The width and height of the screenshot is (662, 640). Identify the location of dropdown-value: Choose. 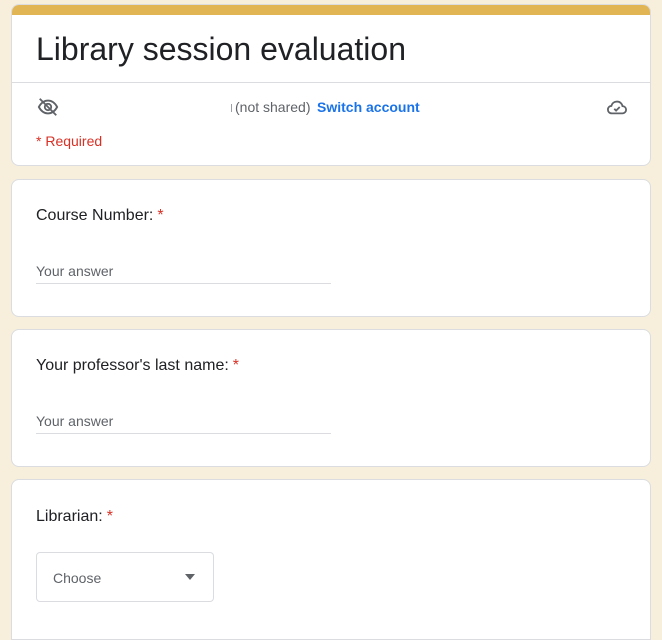
(77, 578).